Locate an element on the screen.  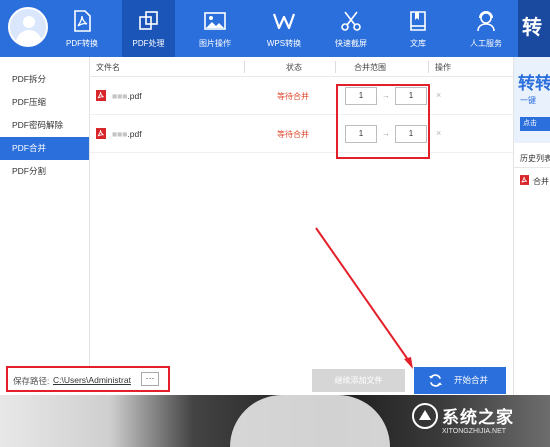
tab-screenshot: 快速截屏 is located at coordinates (351, 28).